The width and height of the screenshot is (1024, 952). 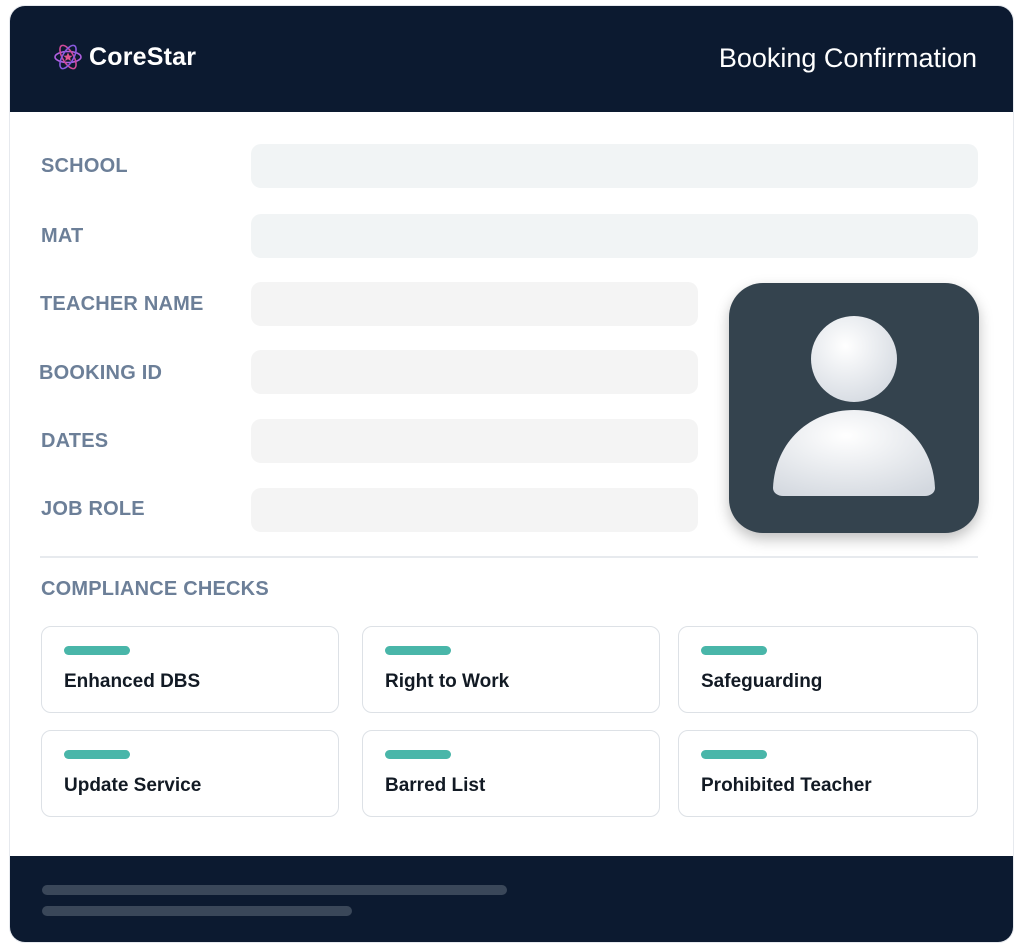 I want to click on section-divider, so click(x=509, y=557).